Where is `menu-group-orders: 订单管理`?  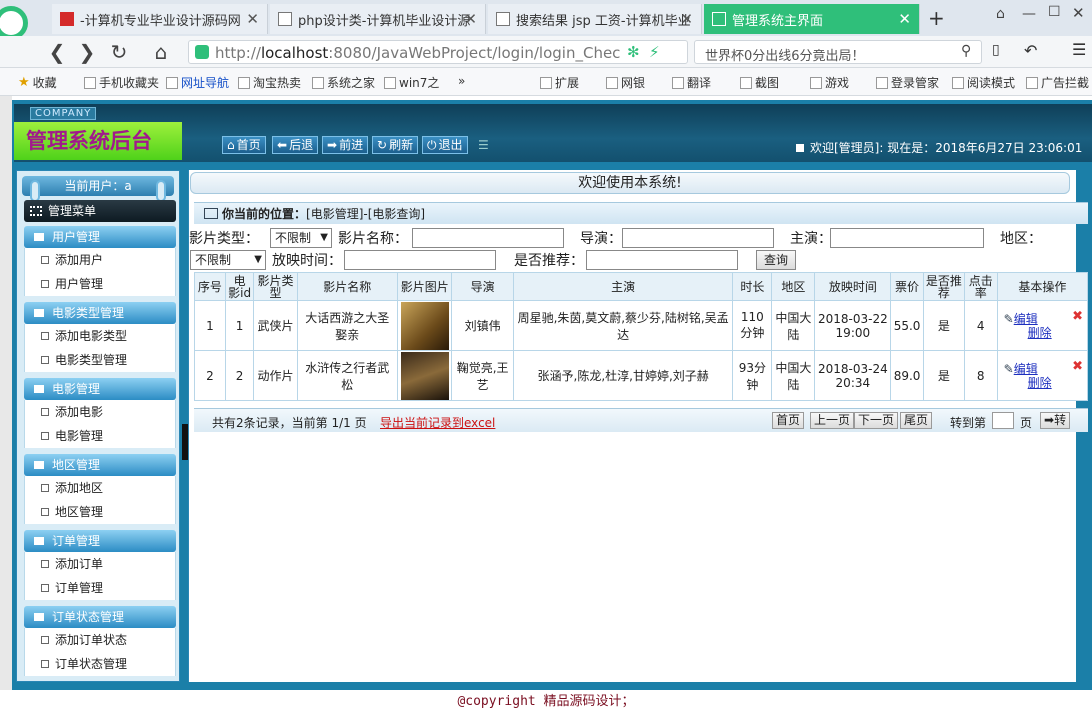
menu-group-orders: 订单管理 is located at coordinates (100, 541).